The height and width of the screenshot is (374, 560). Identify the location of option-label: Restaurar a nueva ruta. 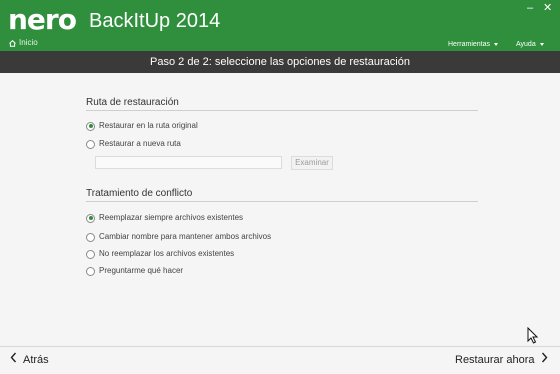
(140, 143).